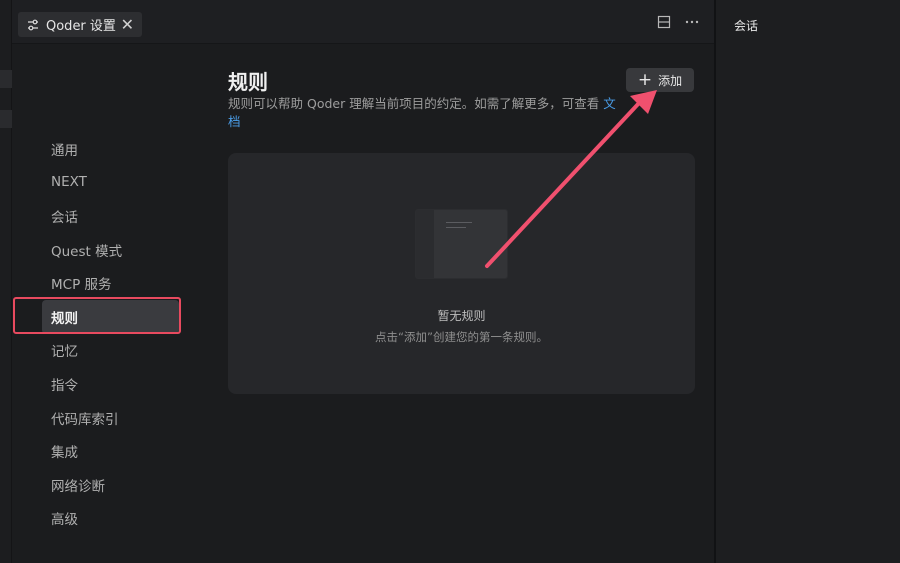  Describe the element at coordinates (64, 453) in the screenshot. I see `sidebar-item-label: 集成` at that location.